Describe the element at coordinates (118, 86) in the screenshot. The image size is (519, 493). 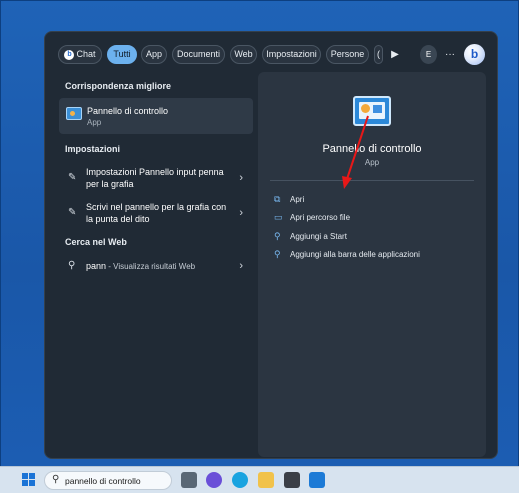
I see `best-match-header: Corrispondenza migliore` at that location.